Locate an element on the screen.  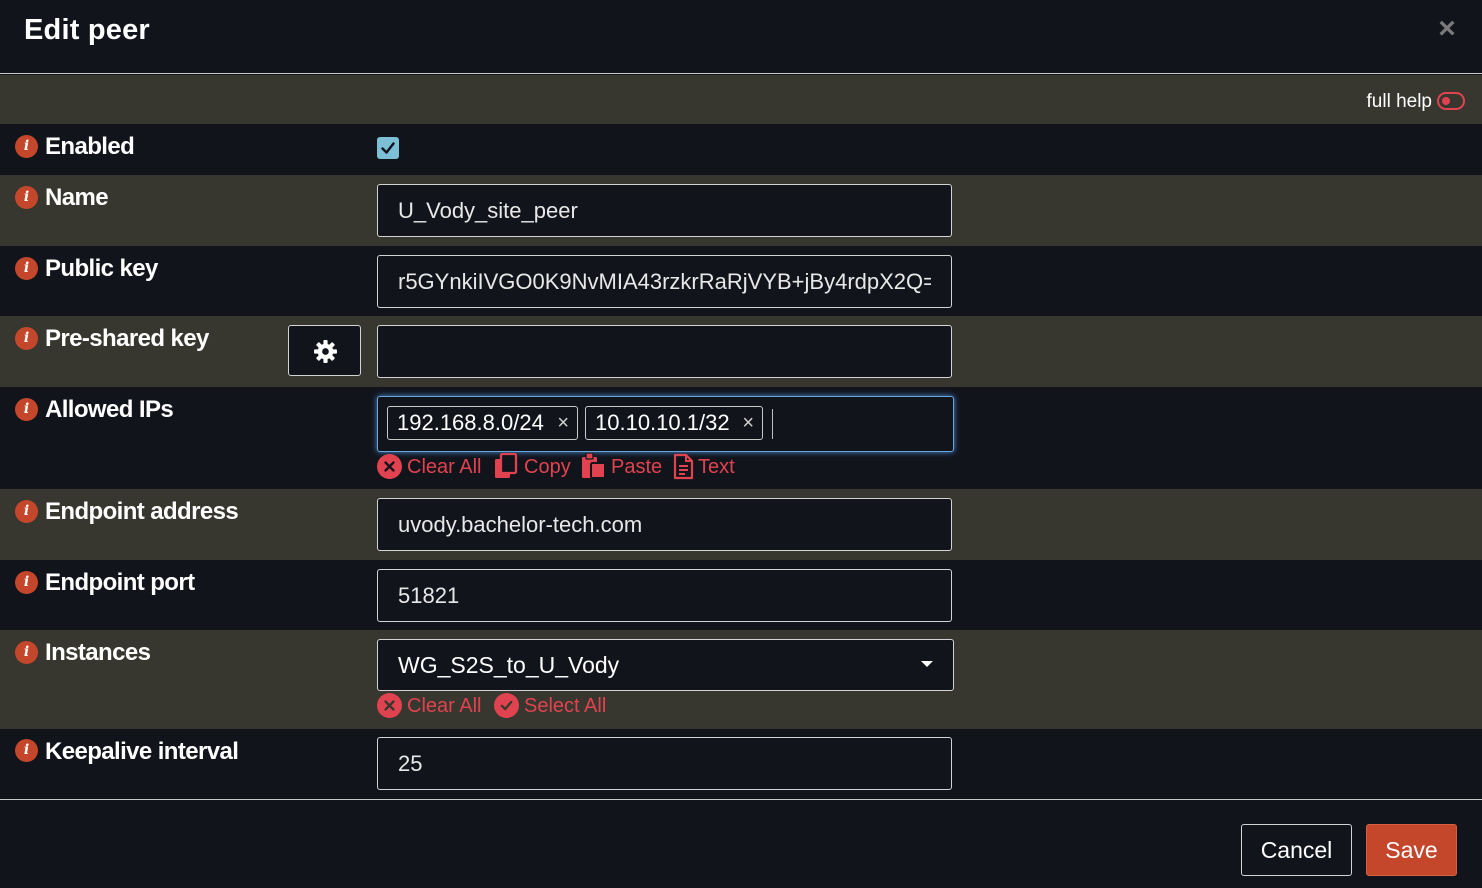
allowed-ips-text-link: Text is located at coordinates (705, 467).